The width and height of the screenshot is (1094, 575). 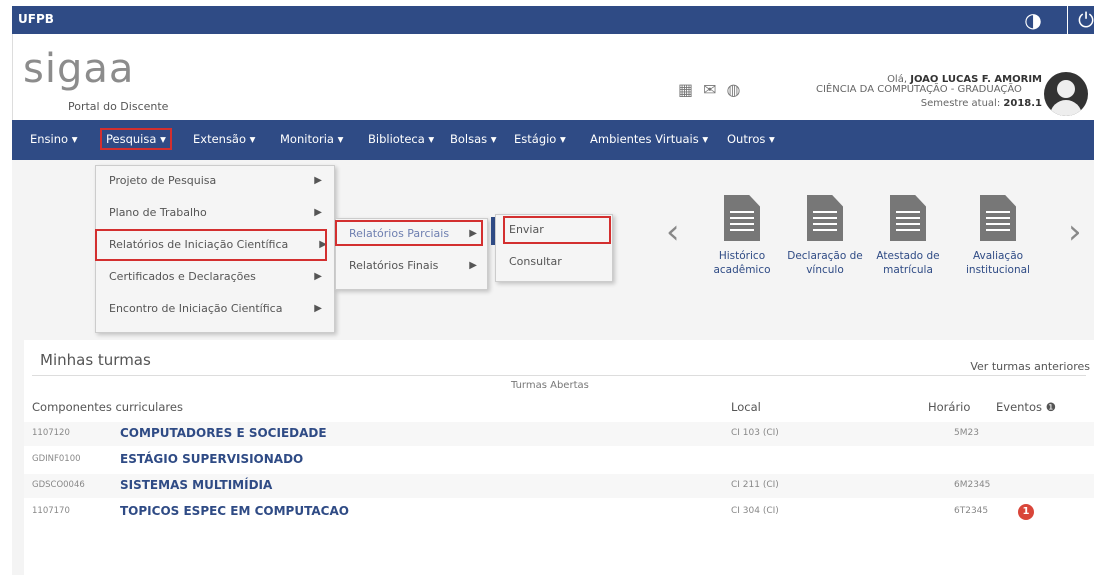 I want to click on course-name-link: TOPICOS ESPEC EM COMPUTACAO, so click(x=234, y=511).